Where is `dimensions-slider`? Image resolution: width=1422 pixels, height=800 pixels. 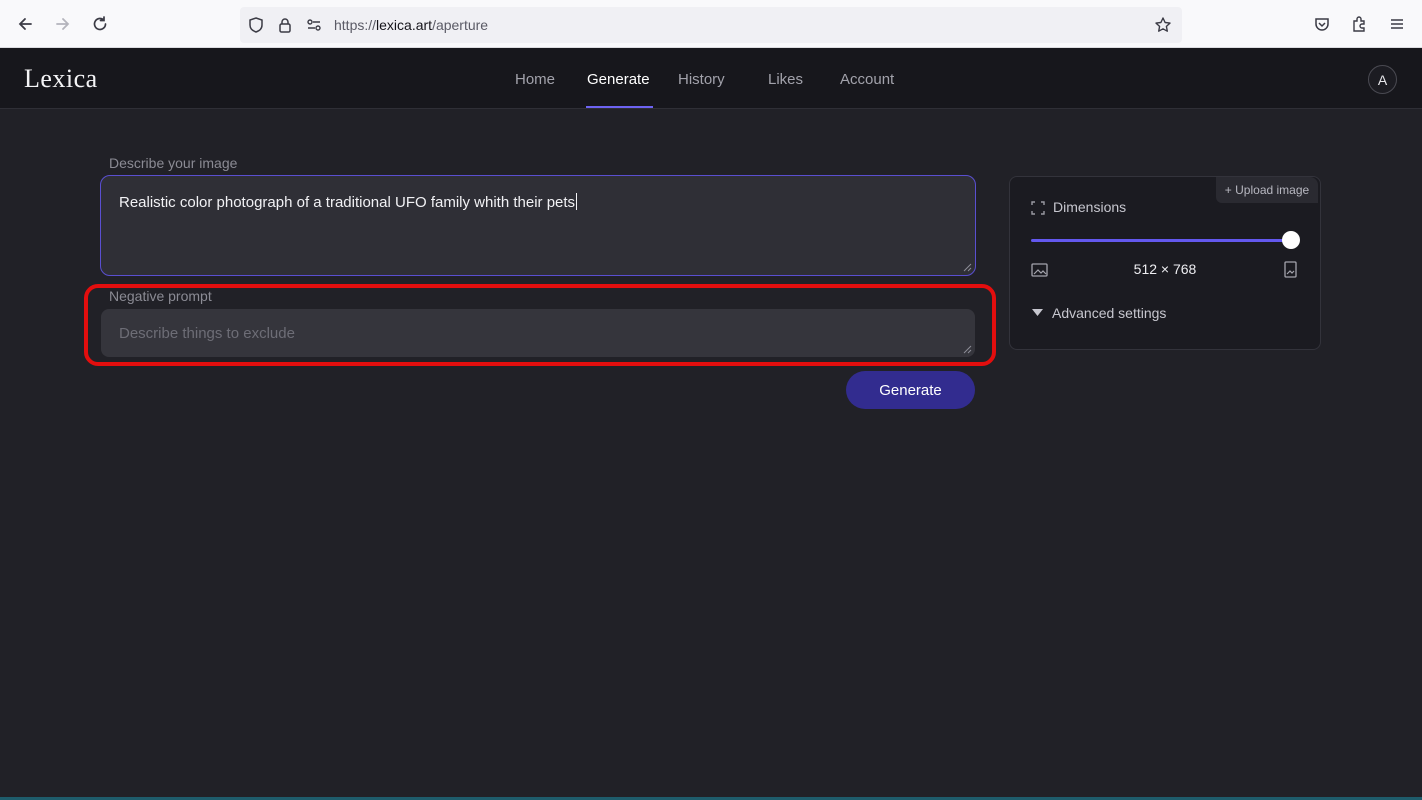 dimensions-slider is located at coordinates (1161, 240).